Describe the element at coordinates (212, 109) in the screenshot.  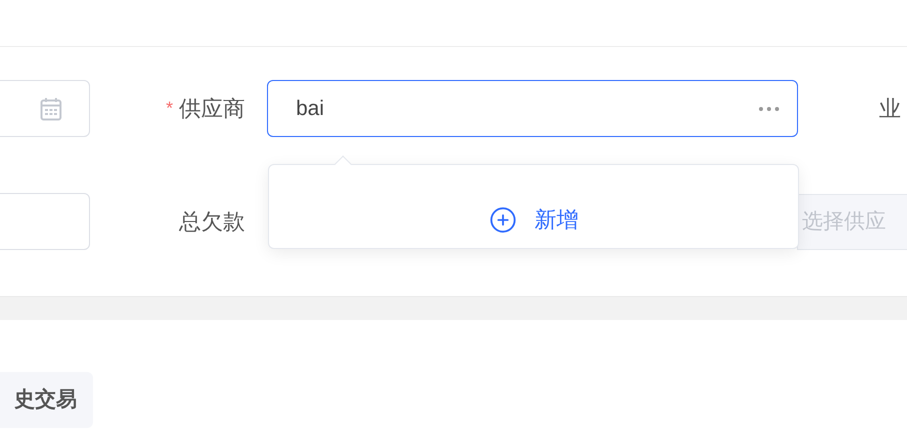
I see `field-label: 供应商` at that location.